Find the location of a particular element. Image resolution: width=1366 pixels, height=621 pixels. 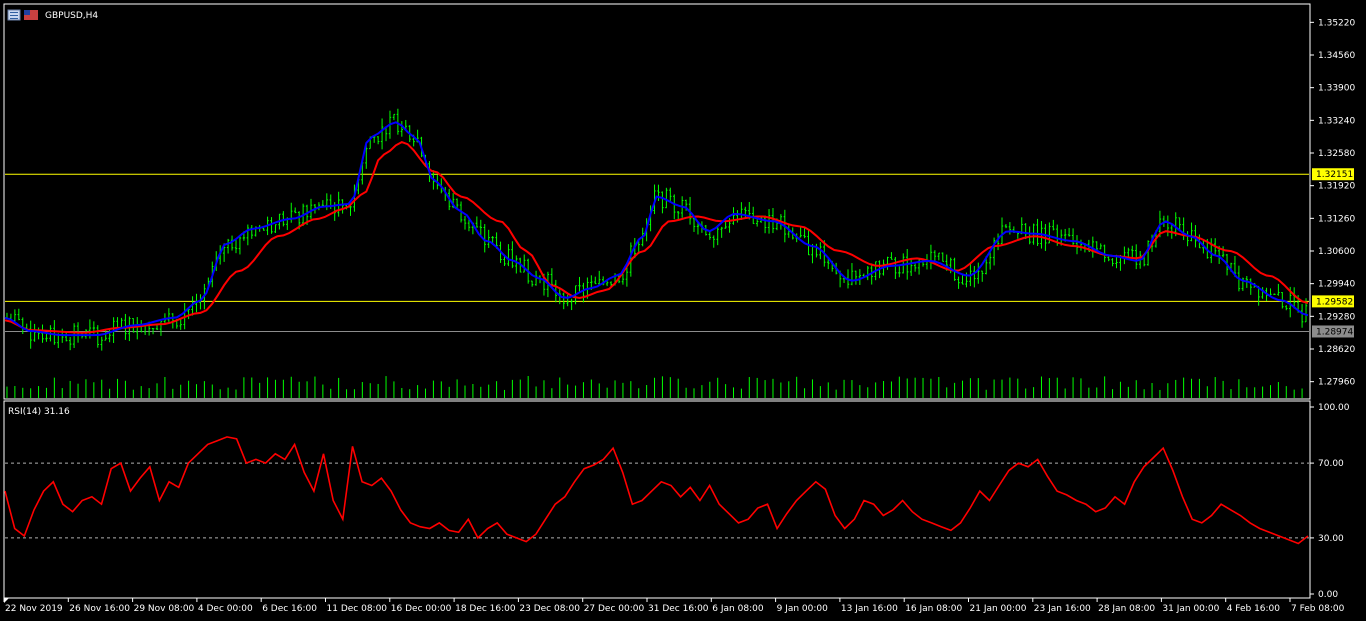

rsi-title: RSI(14) 31.16 is located at coordinates (39, 412).